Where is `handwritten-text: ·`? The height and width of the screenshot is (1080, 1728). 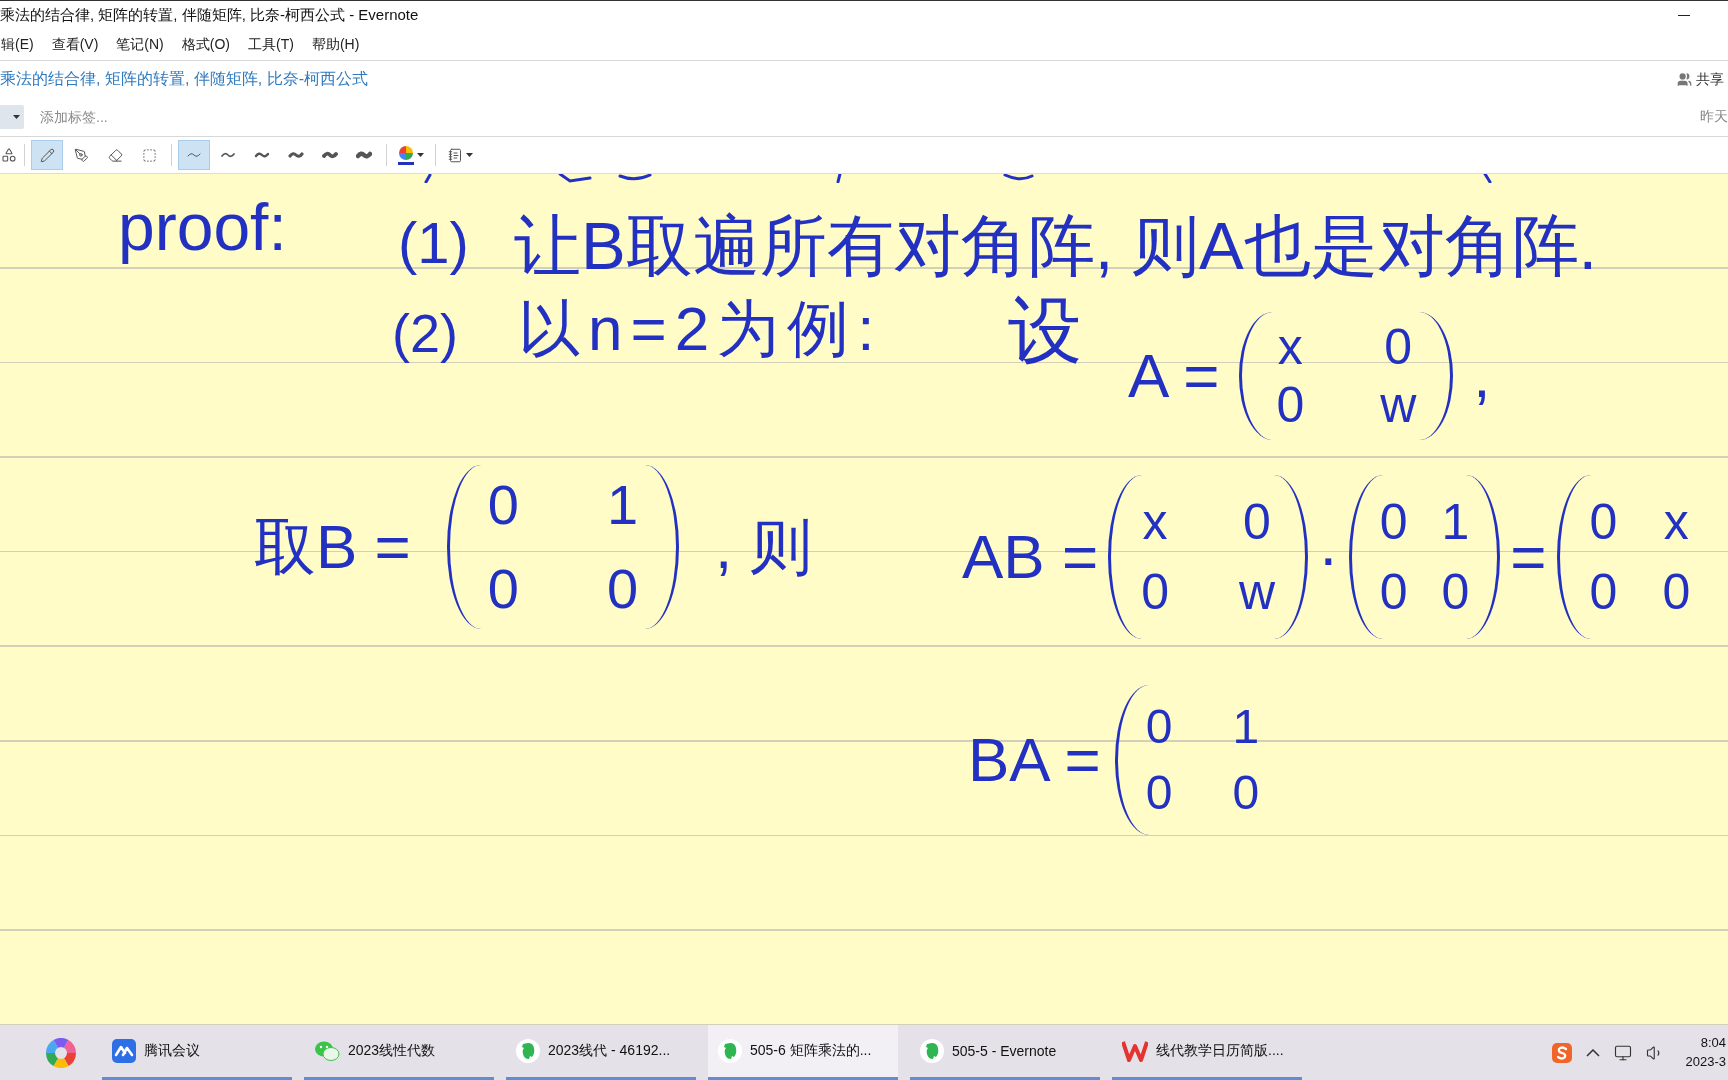
handwritten-text: · is located at coordinates (1328, 557).